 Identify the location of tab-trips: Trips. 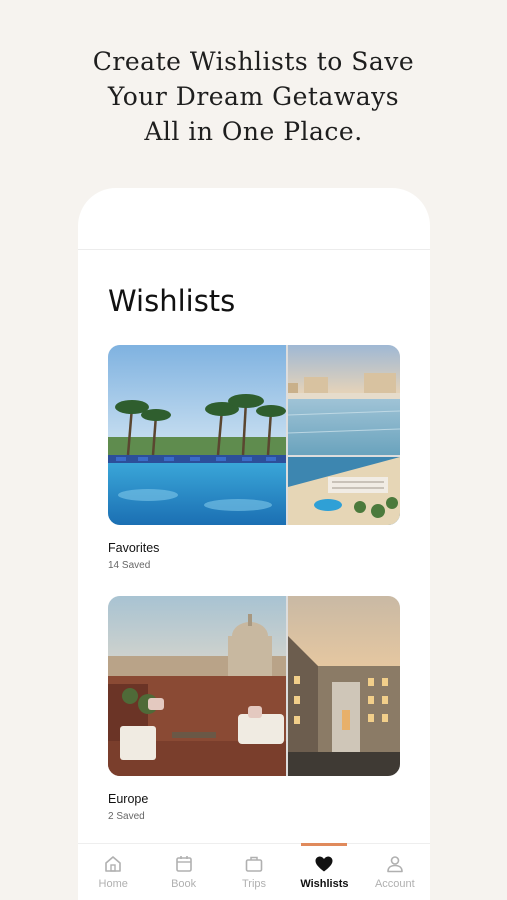
(254, 872).